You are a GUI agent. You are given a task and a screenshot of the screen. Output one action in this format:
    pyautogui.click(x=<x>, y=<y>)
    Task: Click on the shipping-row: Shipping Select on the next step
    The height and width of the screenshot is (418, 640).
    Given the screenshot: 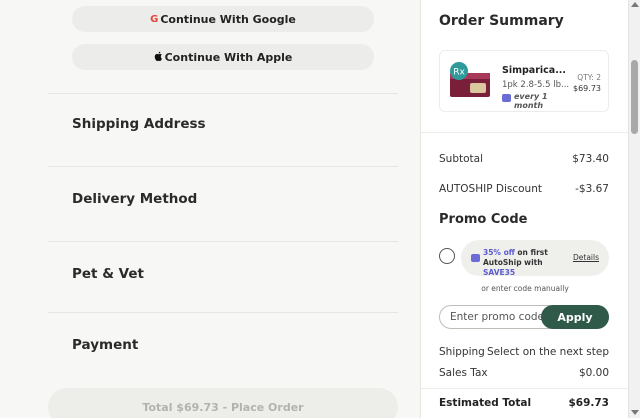 What is the action you would take?
    pyautogui.click(x=524, y=352)
    